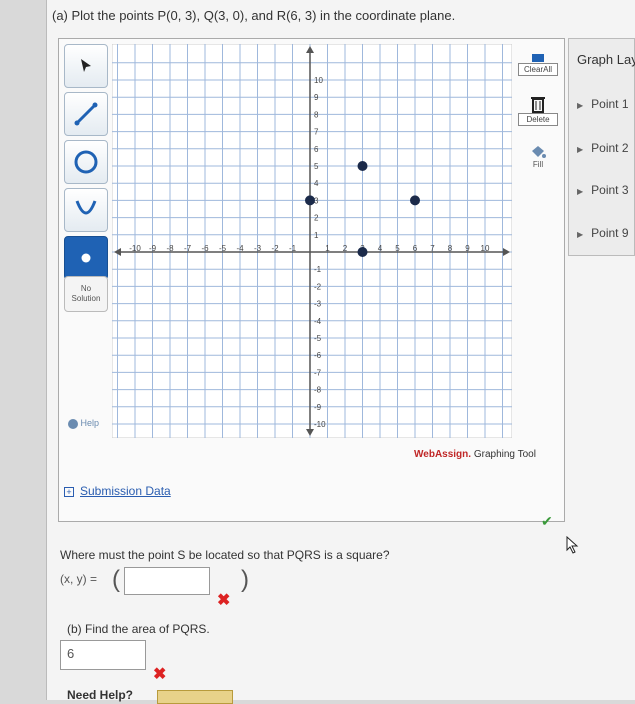  Describe the element at coordinates (424, 454) in the screenshot. I see `brand-prefix: Web` at that location.